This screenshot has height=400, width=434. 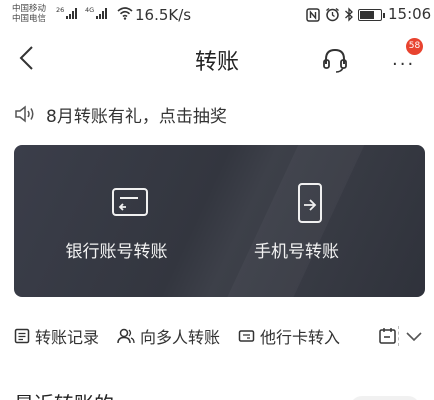 What do you see at coordinates (313, 15) in the screenshot?
I see `nfc-icon` at bounding box center [313, 15].